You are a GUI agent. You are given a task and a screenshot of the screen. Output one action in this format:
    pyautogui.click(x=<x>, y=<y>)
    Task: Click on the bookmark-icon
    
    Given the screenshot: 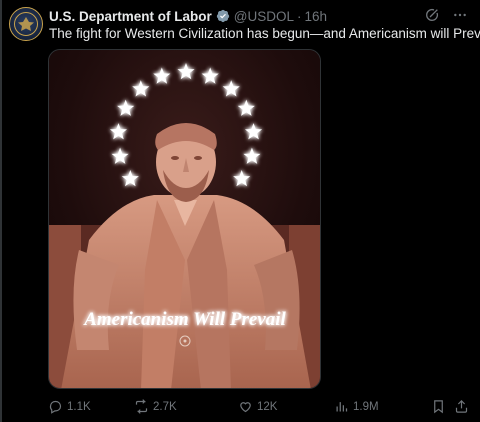 What is the action you would take?
    pyautogui.click(x=438, y=407)
    